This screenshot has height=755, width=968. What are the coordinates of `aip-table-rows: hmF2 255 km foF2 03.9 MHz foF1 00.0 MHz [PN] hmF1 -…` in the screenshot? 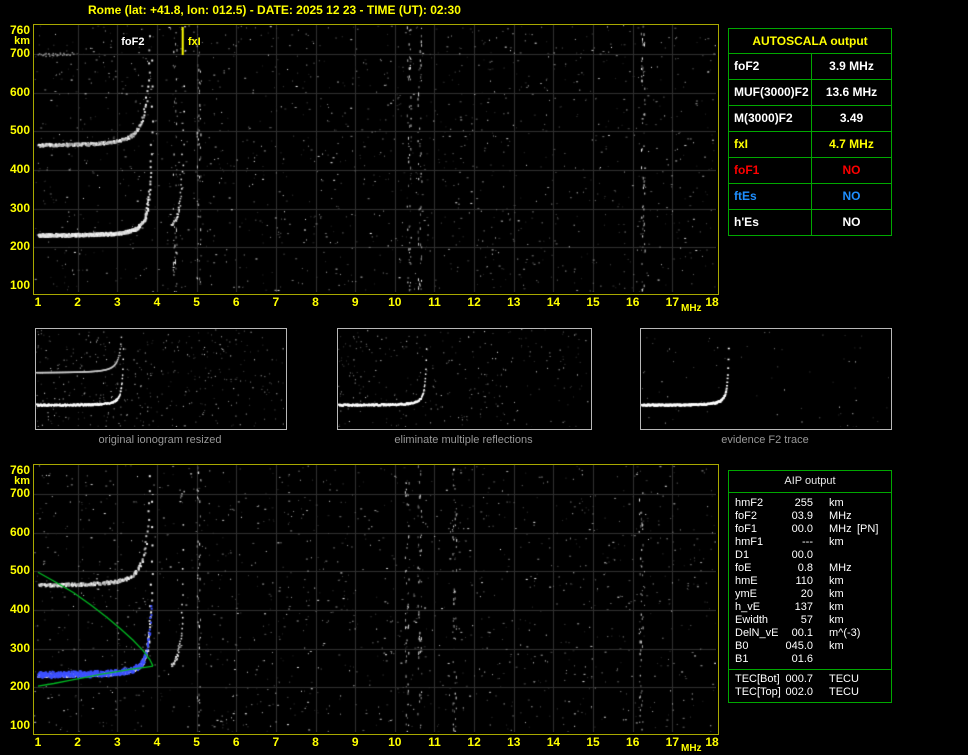 It's located at (810, 581).